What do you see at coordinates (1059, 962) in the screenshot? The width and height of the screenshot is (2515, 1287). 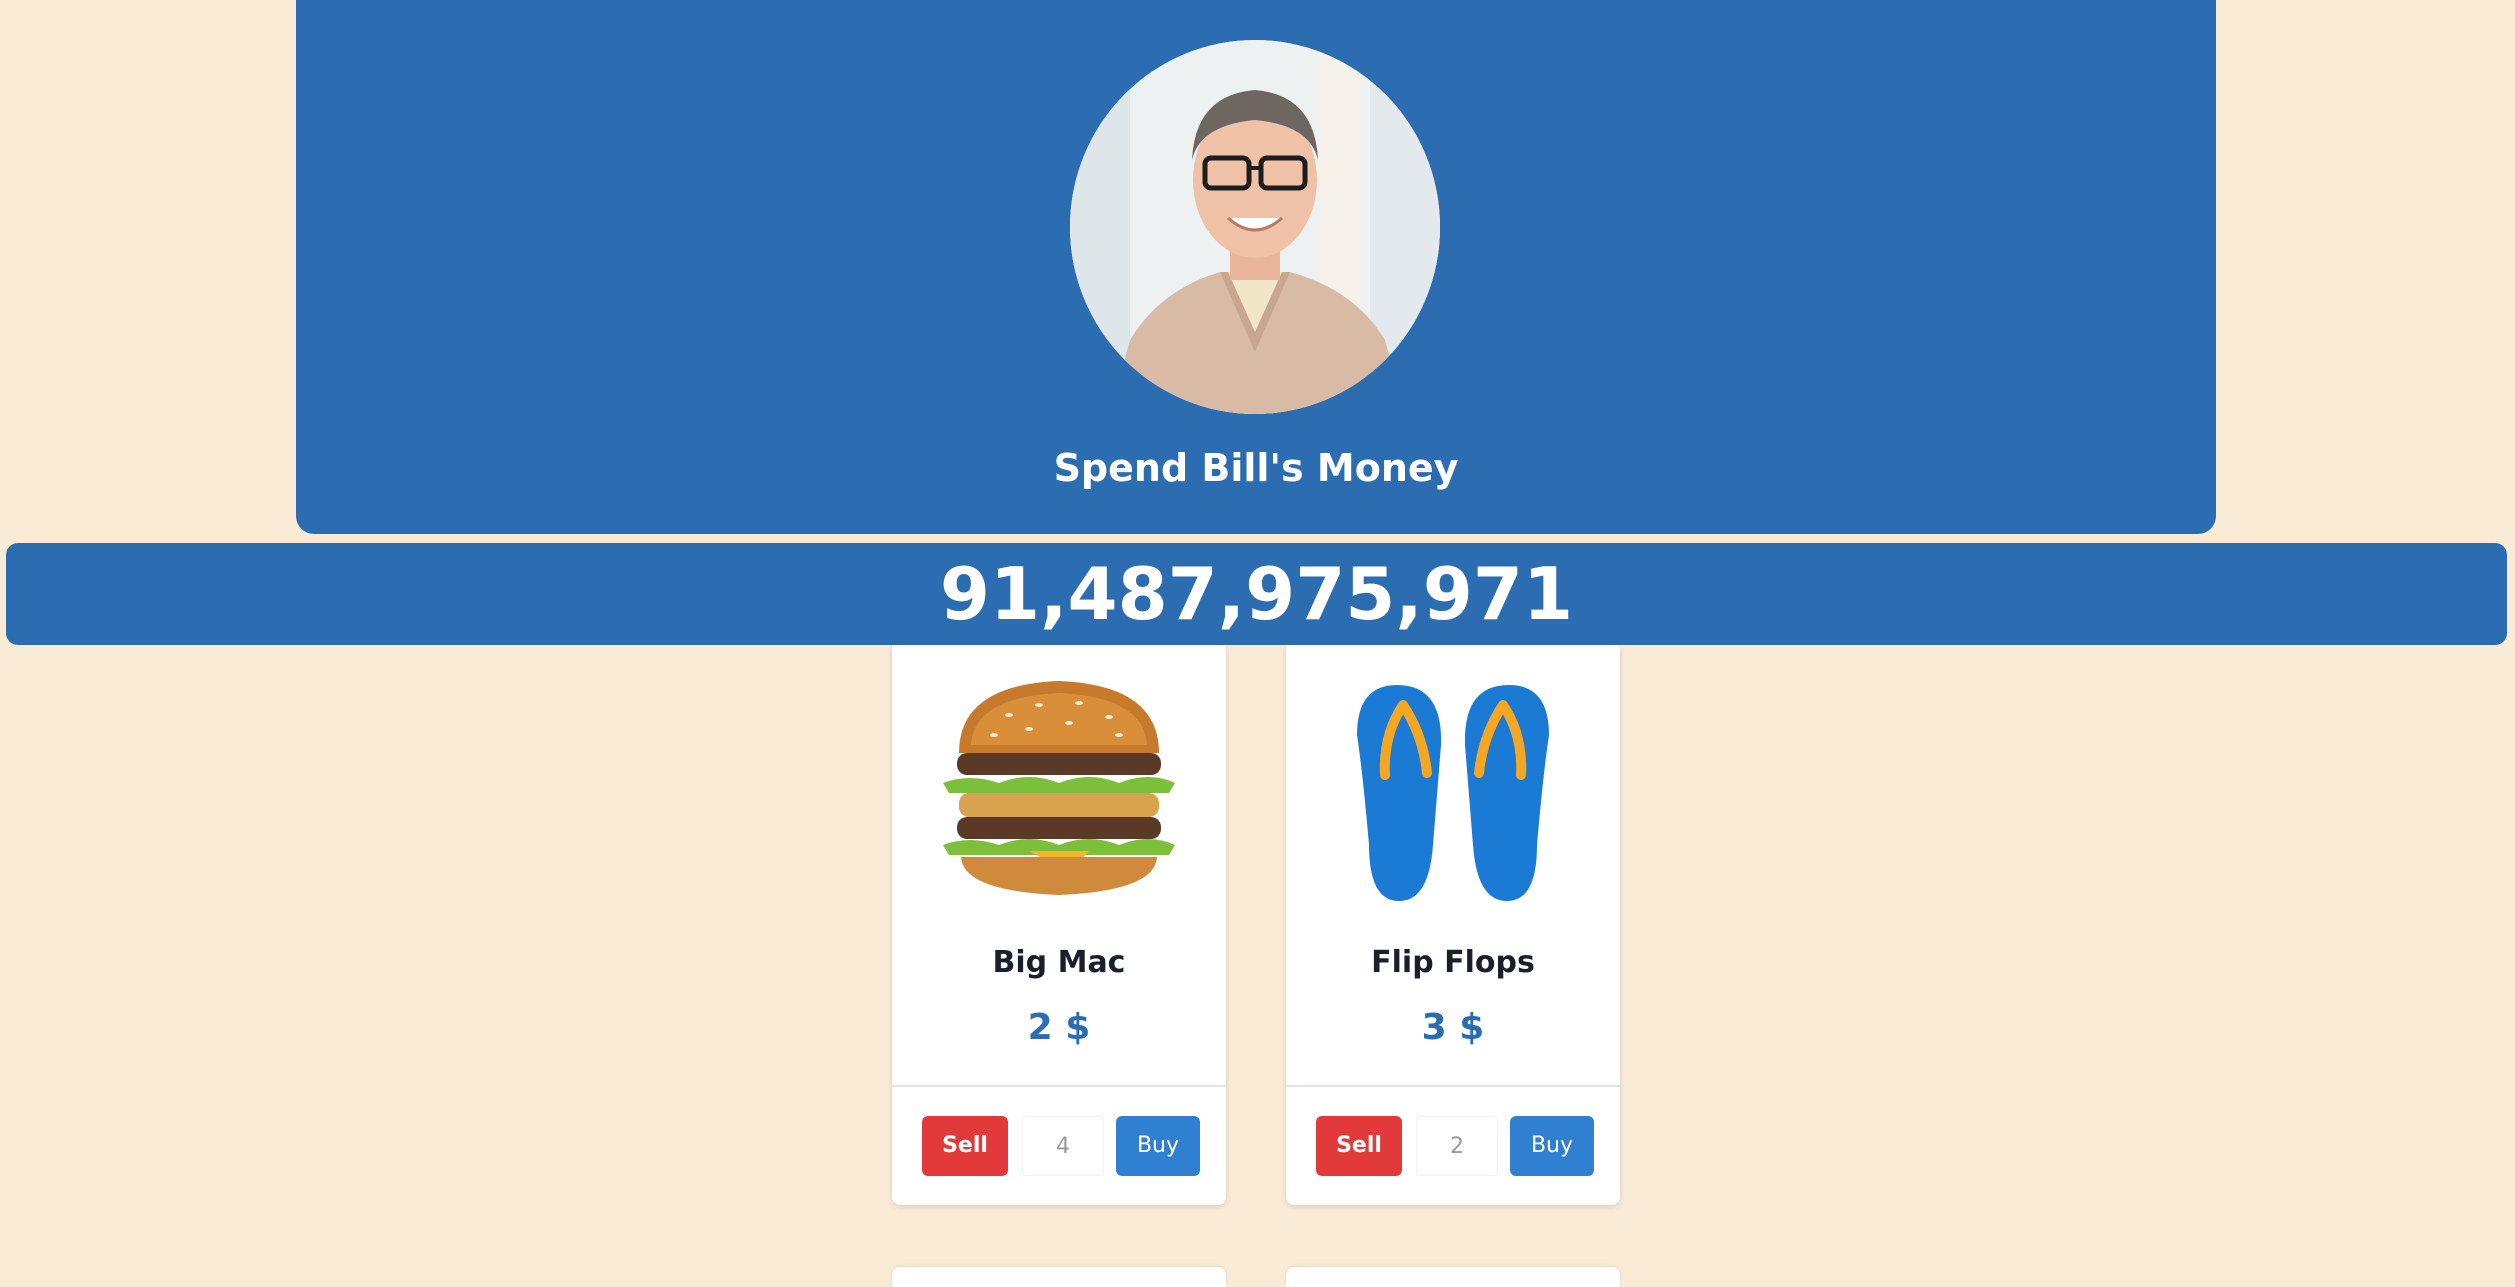 I see `product-name: Big Mac` at bounding box center [1059, 962].